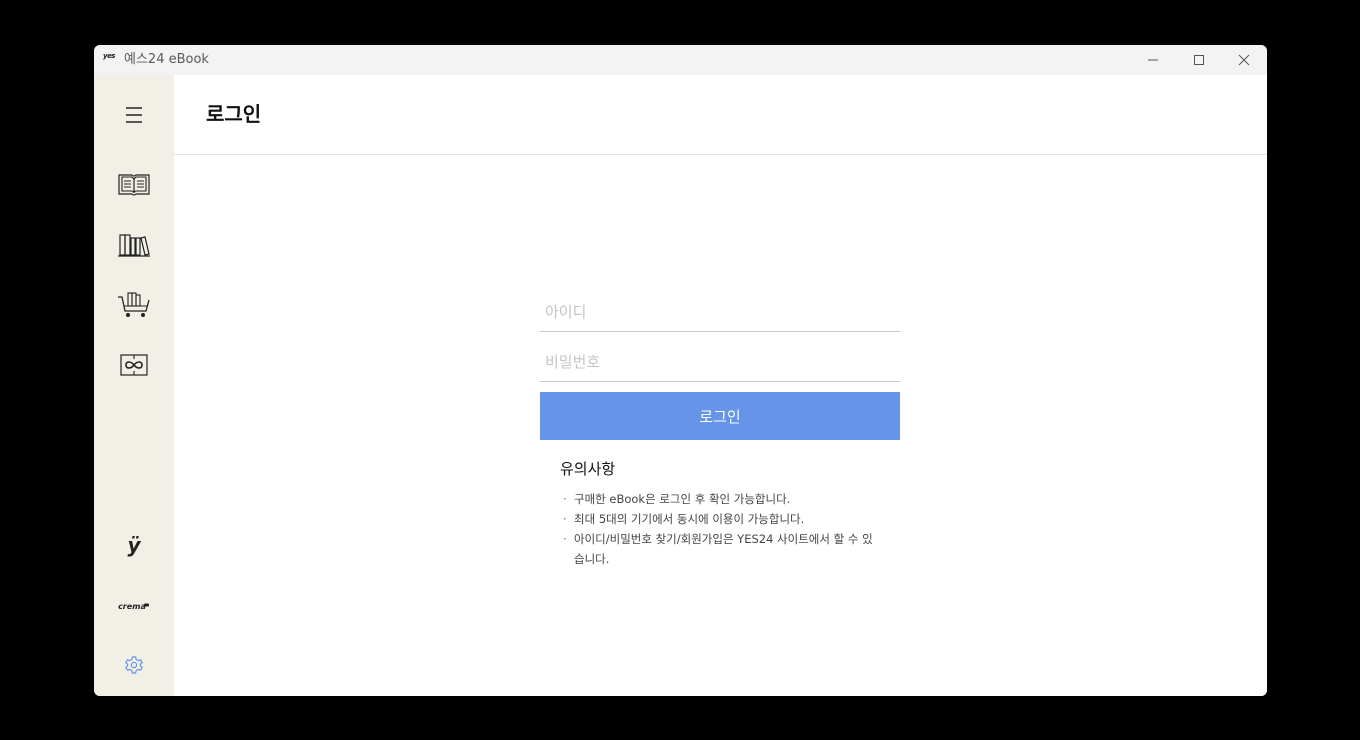 Image resolution: width=1360 pixels, height=740 pixels. I want to click on id-input, so click(720, 312).